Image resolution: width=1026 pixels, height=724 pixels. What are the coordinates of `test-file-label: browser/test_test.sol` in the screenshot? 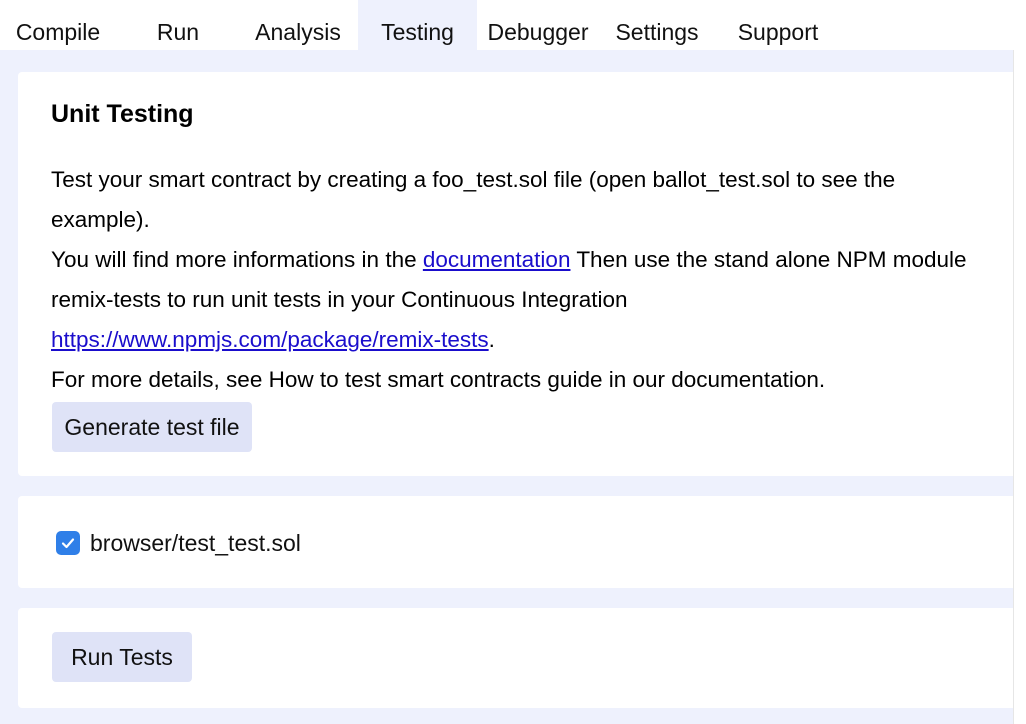 It's located at (195, 542).